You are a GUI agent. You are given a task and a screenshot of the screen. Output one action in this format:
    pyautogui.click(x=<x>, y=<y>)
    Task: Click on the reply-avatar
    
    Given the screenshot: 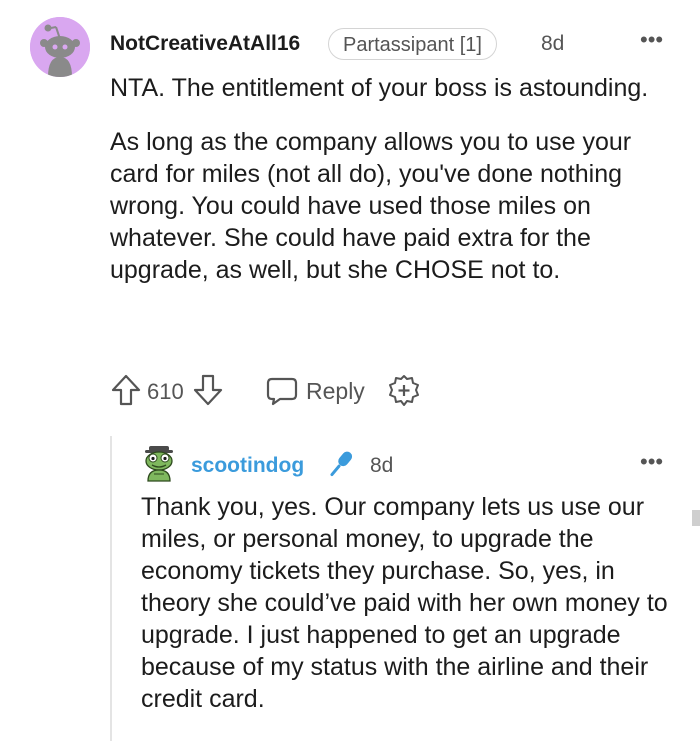 What is the action you would take?
    pyautogui.click(x=159, y=463)
    